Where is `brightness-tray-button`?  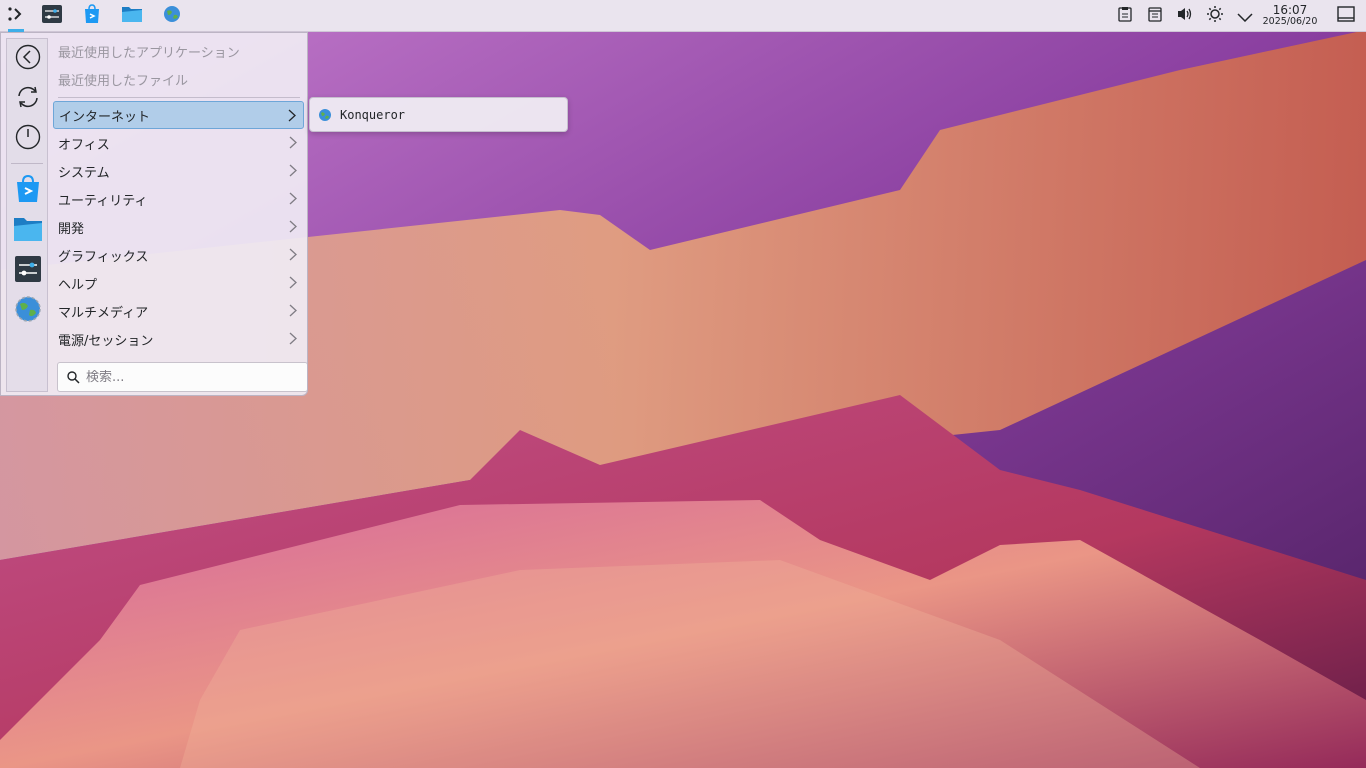
brightness-tray-button is located at coordinates (1215, 16).